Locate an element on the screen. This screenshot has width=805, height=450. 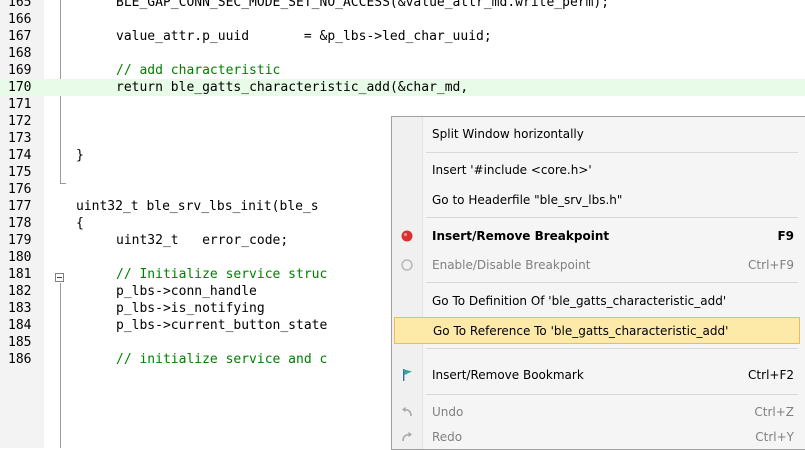
line-number: 167 is located at coordinates (20, 36).